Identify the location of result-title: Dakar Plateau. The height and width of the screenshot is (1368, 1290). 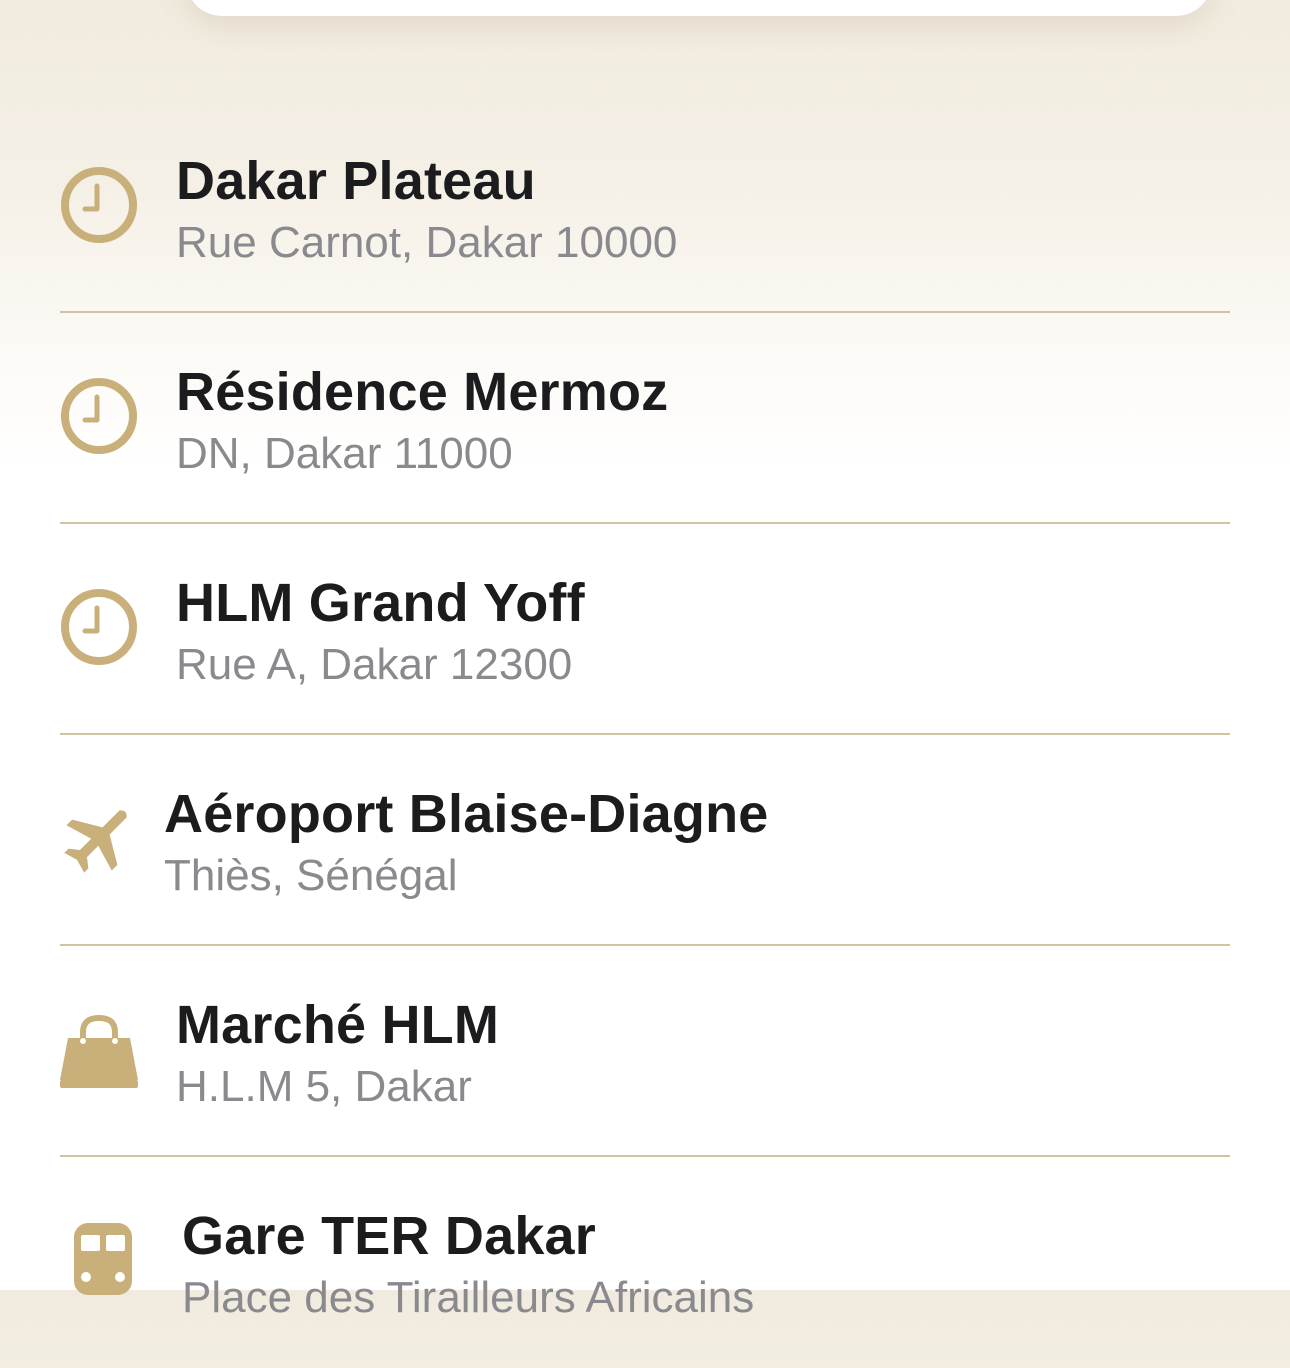
(356, 181).